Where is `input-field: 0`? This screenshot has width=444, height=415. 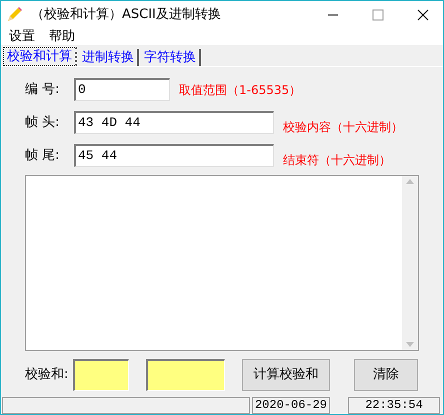
input-field: 0 is located at coordinates (122, 89).